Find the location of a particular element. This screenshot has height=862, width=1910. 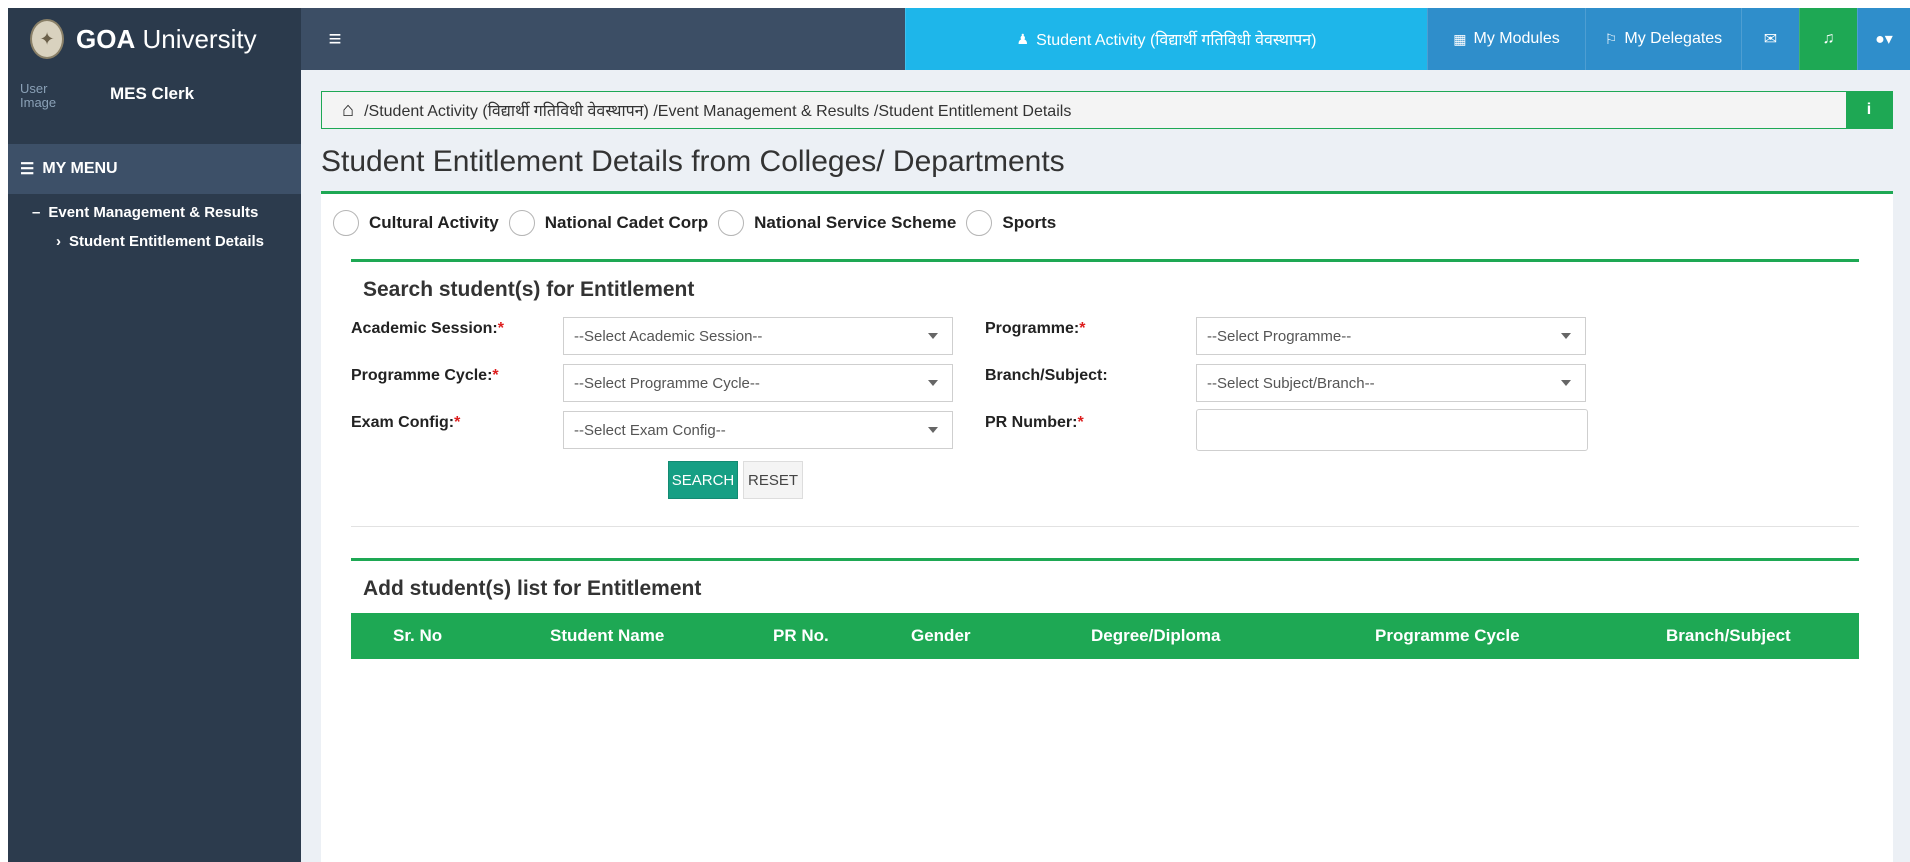

app-title: GOA University is located at coordinates (166, 38).